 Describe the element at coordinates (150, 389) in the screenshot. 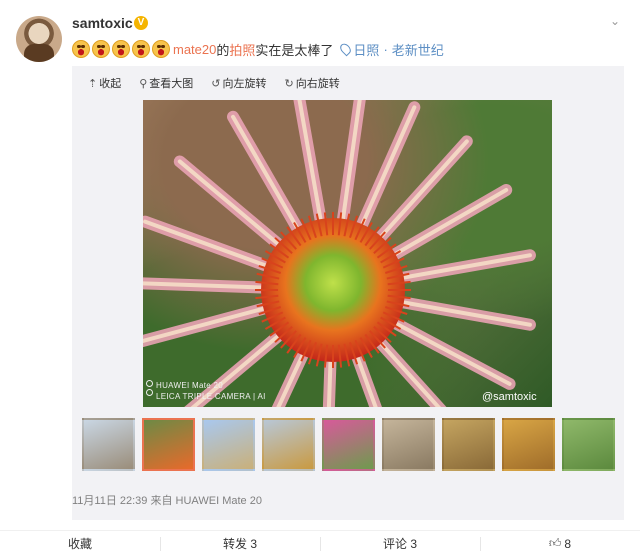

I see `camera-lens-icon` at that location.